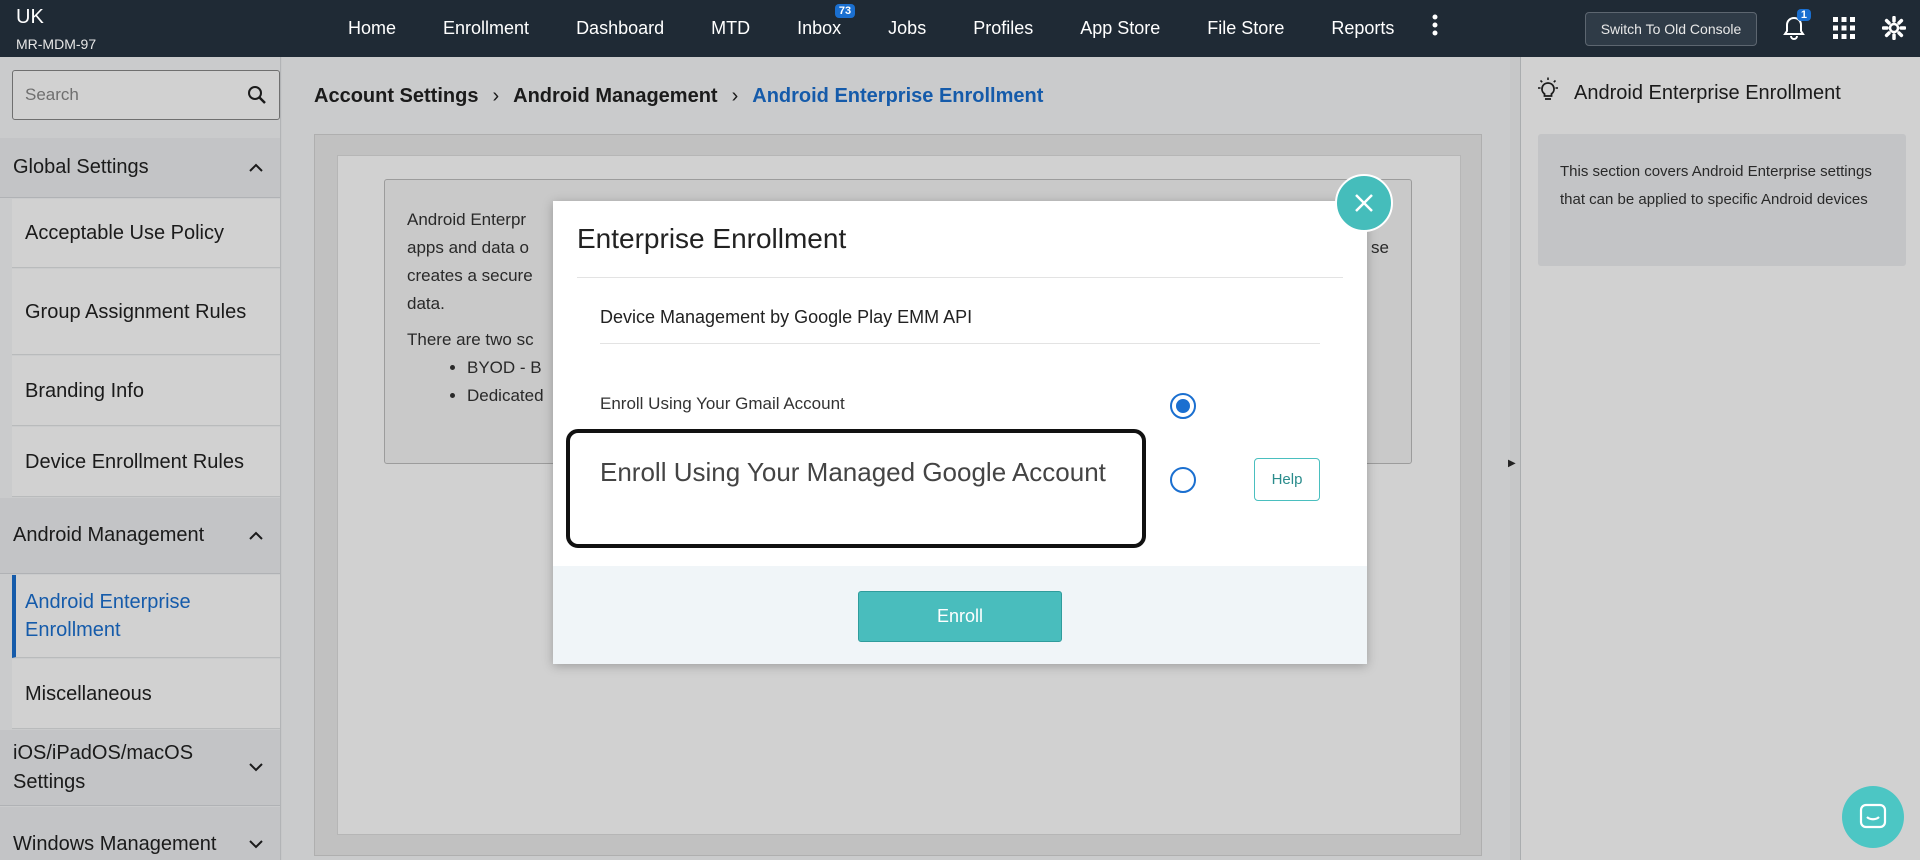  I want to click on modal-footer: Enroll, so click(960, 615).